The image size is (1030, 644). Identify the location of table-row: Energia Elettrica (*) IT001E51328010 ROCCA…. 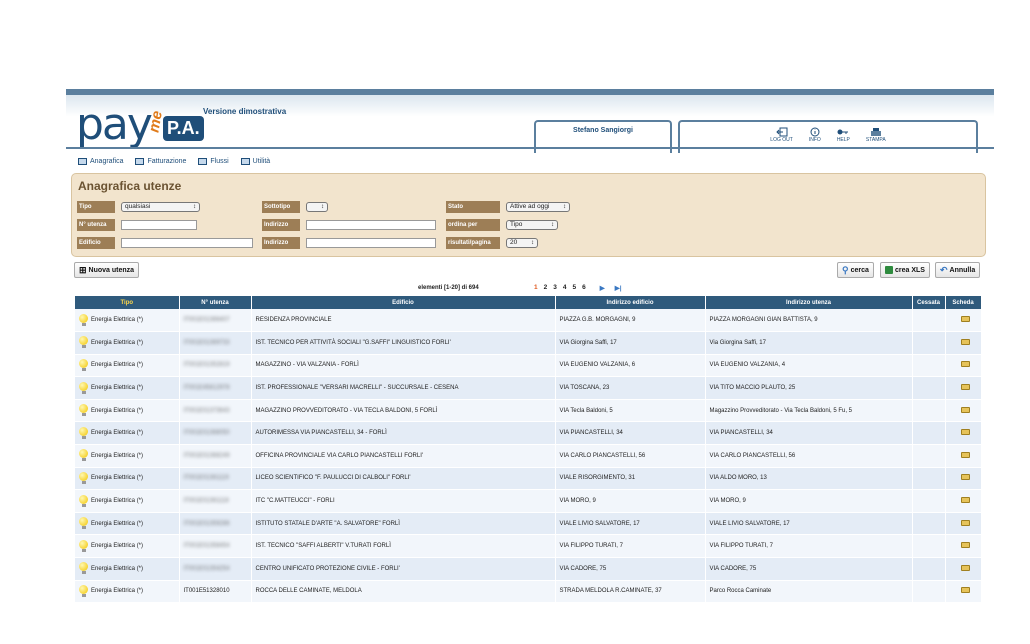
(528, 592).